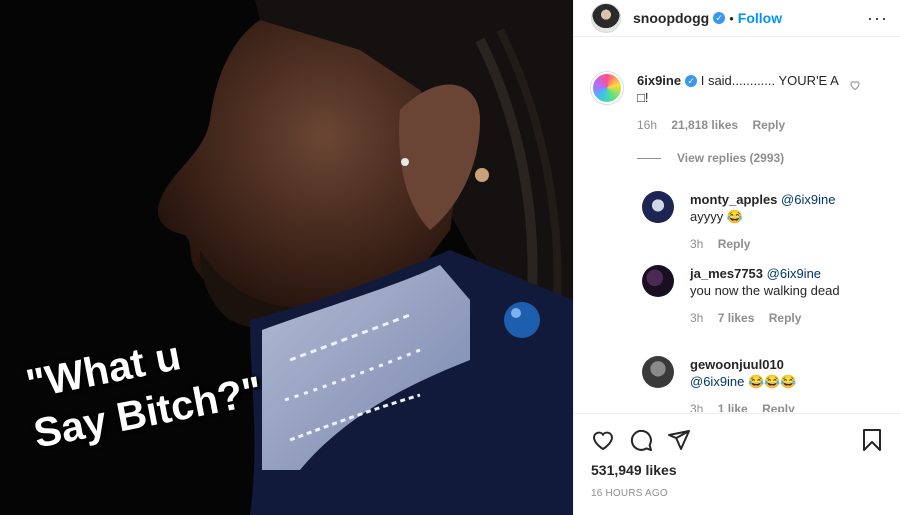 The image size is (900, 515). What do you see at coordinates (649, 158) in the screenshot?
I see `thread-line` at bounding box center [649, 158].